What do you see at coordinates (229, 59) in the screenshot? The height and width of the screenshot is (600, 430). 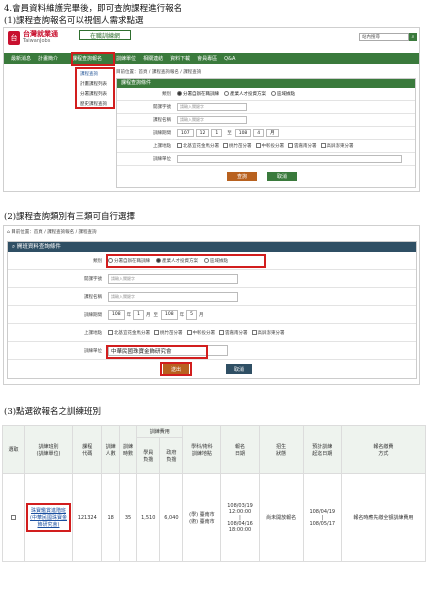 I see `nav-qa: Q&A` at bounding box center [229, 59].